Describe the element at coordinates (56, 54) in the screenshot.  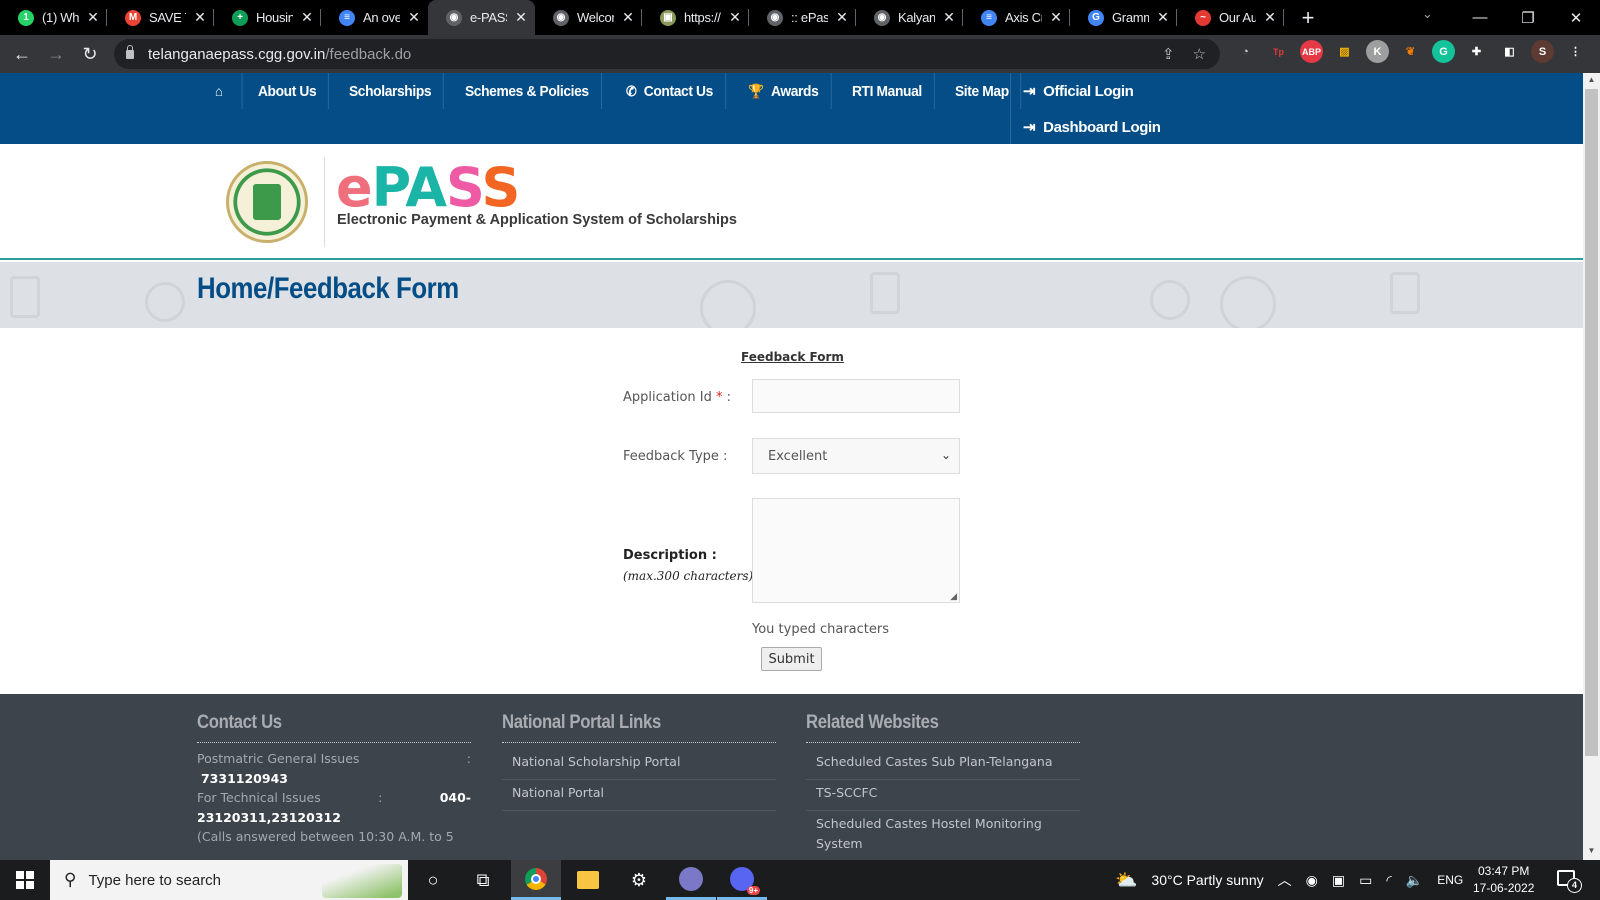
I see `forward-button: →` at that location.